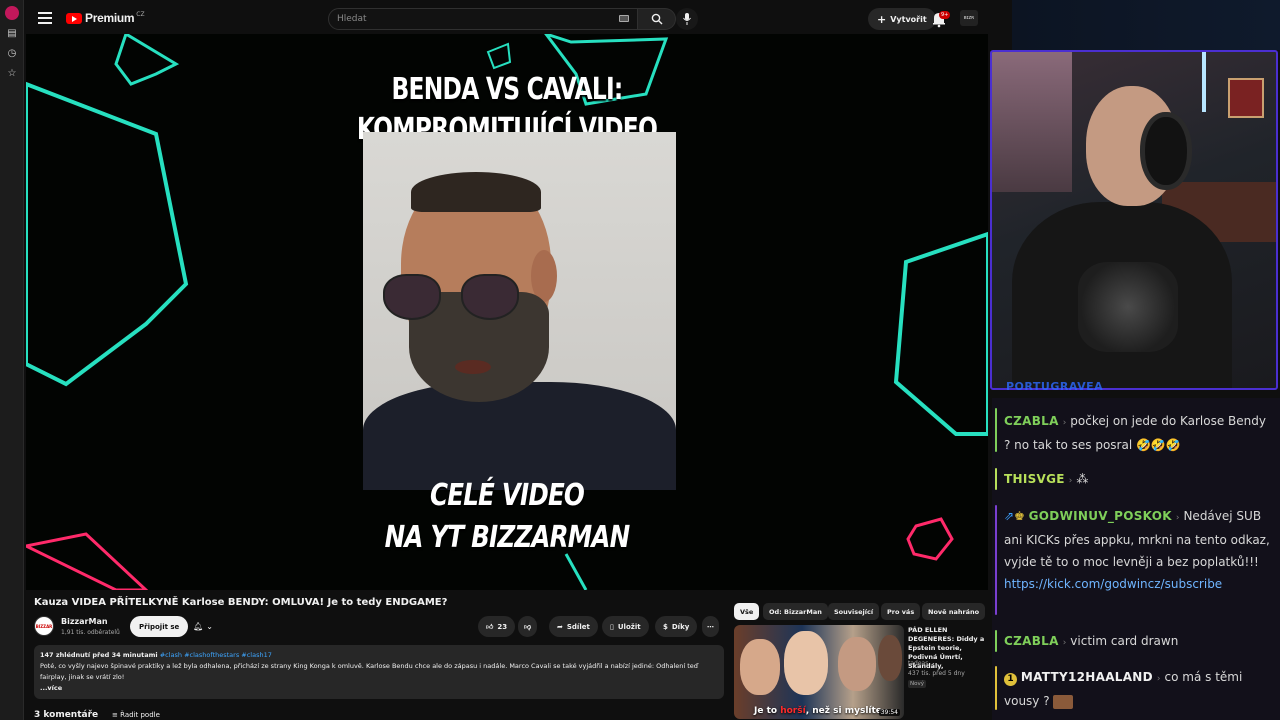 The image size is (1280, 720). What do you see at coordinates (1146, 25) in the screenshot?
I see `stream-background` at bounding box center [1146, 25].